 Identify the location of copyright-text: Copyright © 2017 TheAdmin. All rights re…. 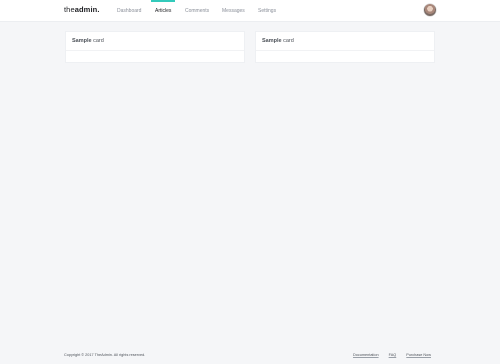
(105, 355).